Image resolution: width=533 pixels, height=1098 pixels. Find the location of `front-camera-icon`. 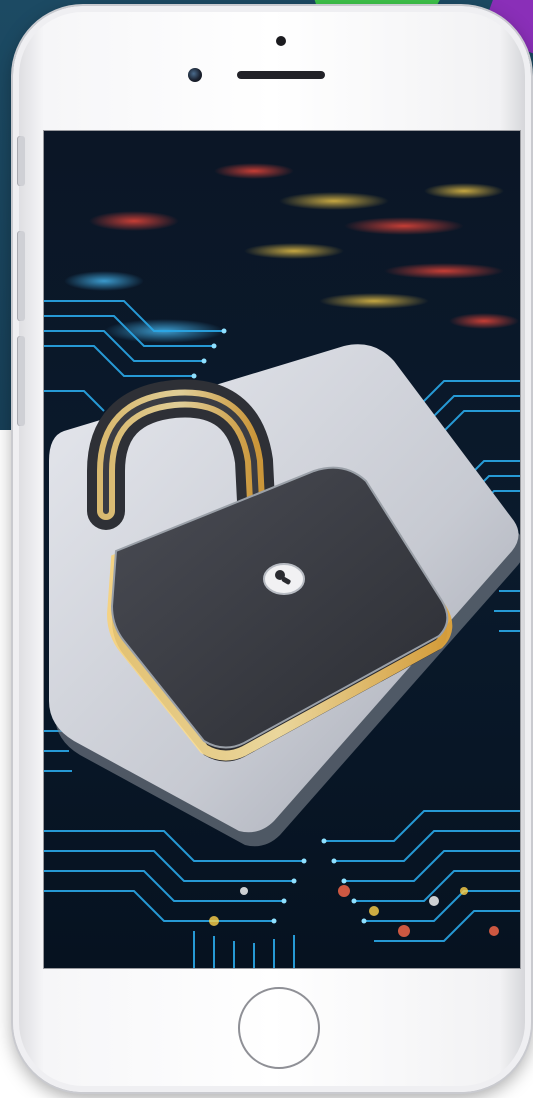

front-camera-icon is located at coordinates (195, 75).